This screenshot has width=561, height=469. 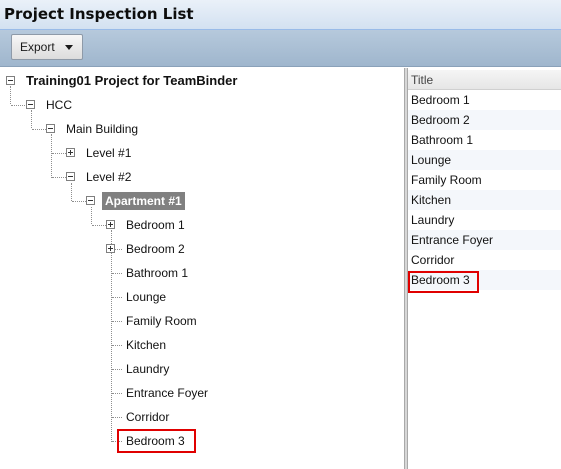 I want to click on tree-node-level-1: Level #1, so click(x=108, y=153).